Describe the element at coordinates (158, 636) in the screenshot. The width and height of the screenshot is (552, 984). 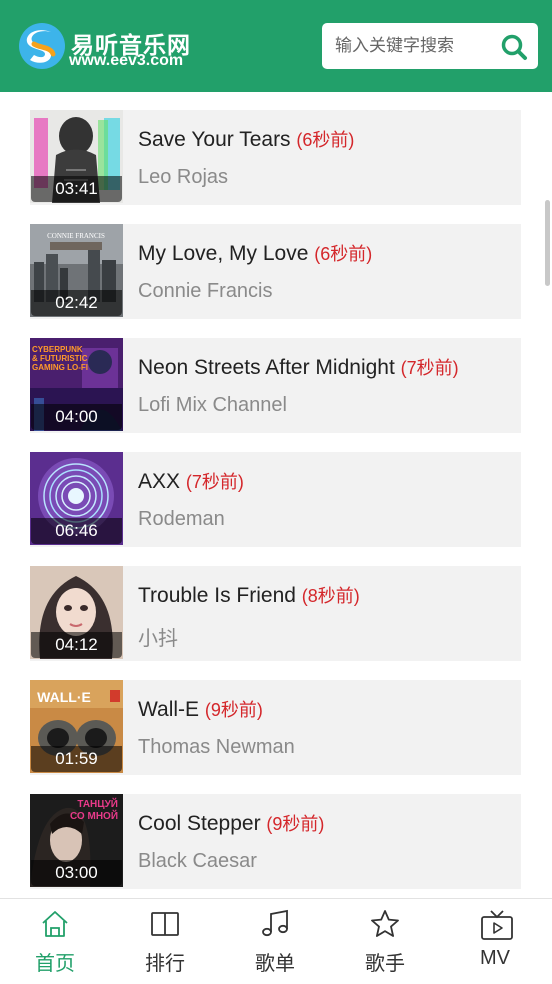
I see `song-artist: 小抖` at that location.